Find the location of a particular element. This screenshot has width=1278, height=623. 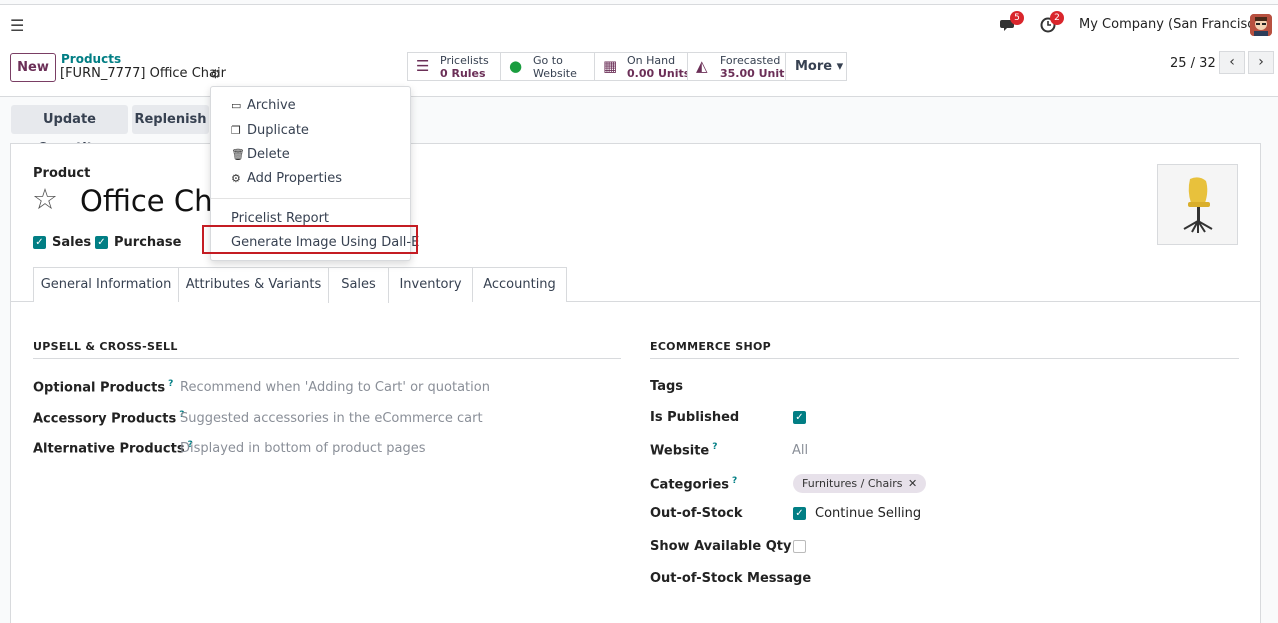

out-of-stock-label: Out-of-Stock is located at coordinates (696, 513).